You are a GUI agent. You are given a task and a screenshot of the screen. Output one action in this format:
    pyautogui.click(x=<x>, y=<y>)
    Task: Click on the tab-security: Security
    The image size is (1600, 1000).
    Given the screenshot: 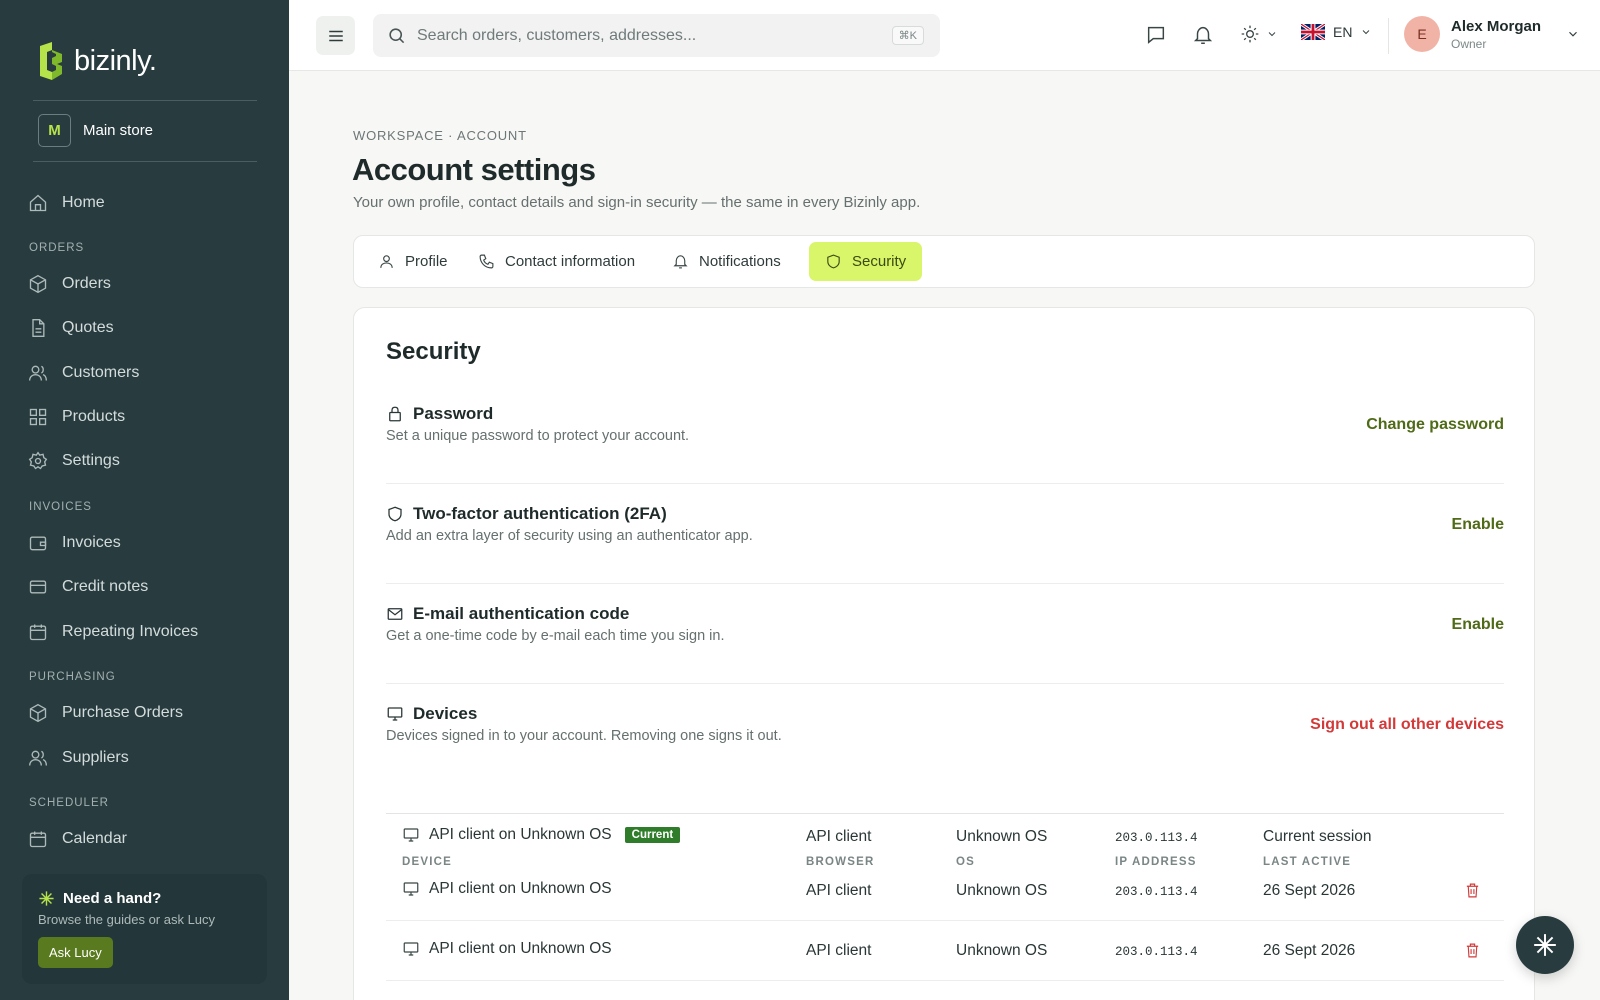 What is the action you would take?
    pyautogui.click(x=866, y=261)
    